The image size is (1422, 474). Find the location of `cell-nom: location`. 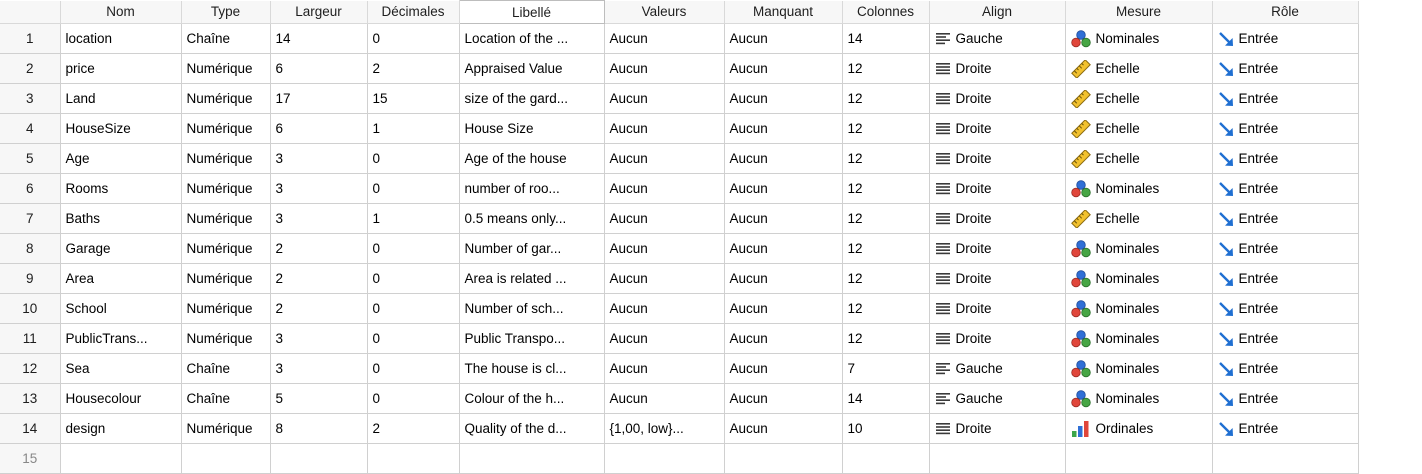

cell-nom: location is located at coordinates (121, 38).